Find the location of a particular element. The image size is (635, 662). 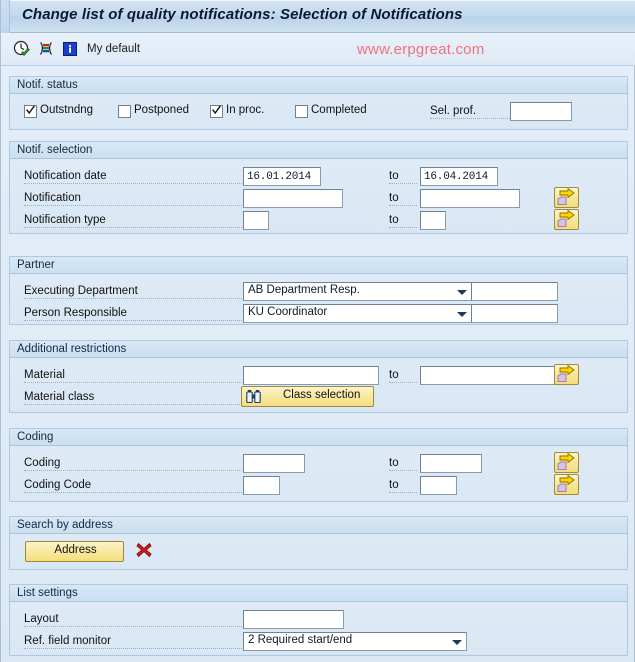

ref-field-monitor-label: Ref. field monitor is located at coordinates (133, 642).